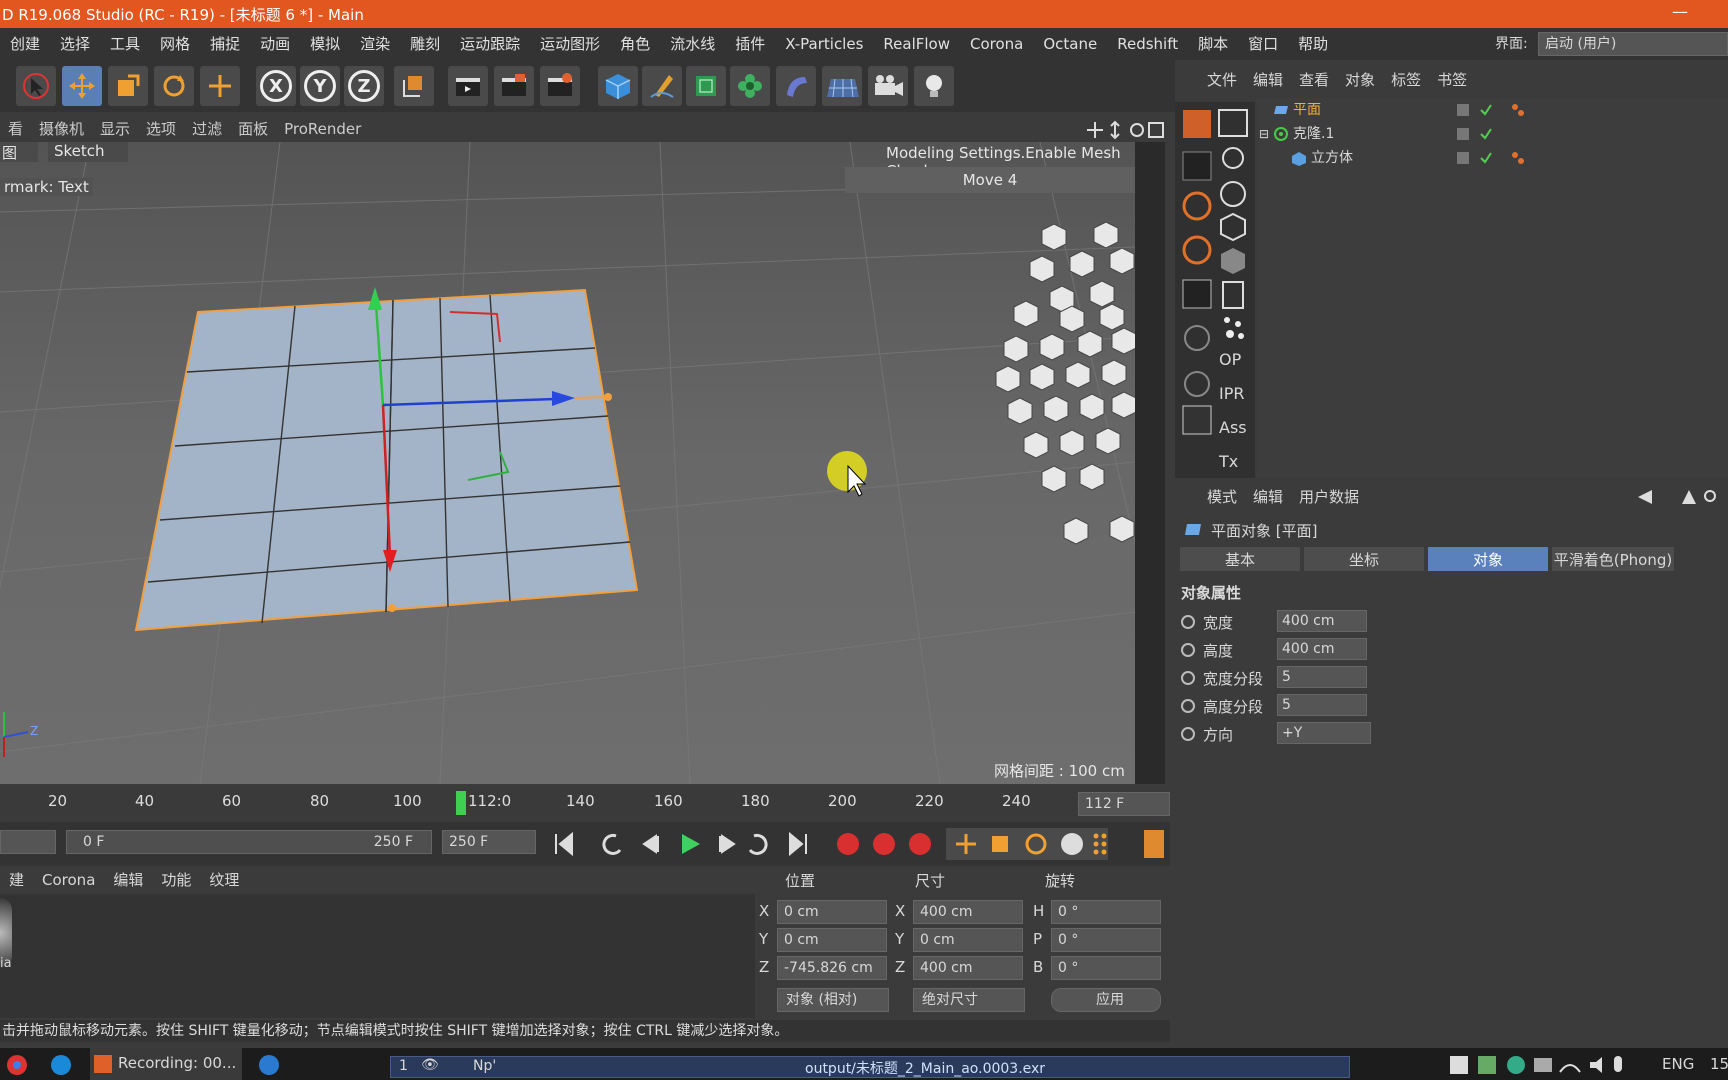  Describe the element at coordinates (968, 912) in the screenshot. I see `size-x-field: 400 cm` at that location.